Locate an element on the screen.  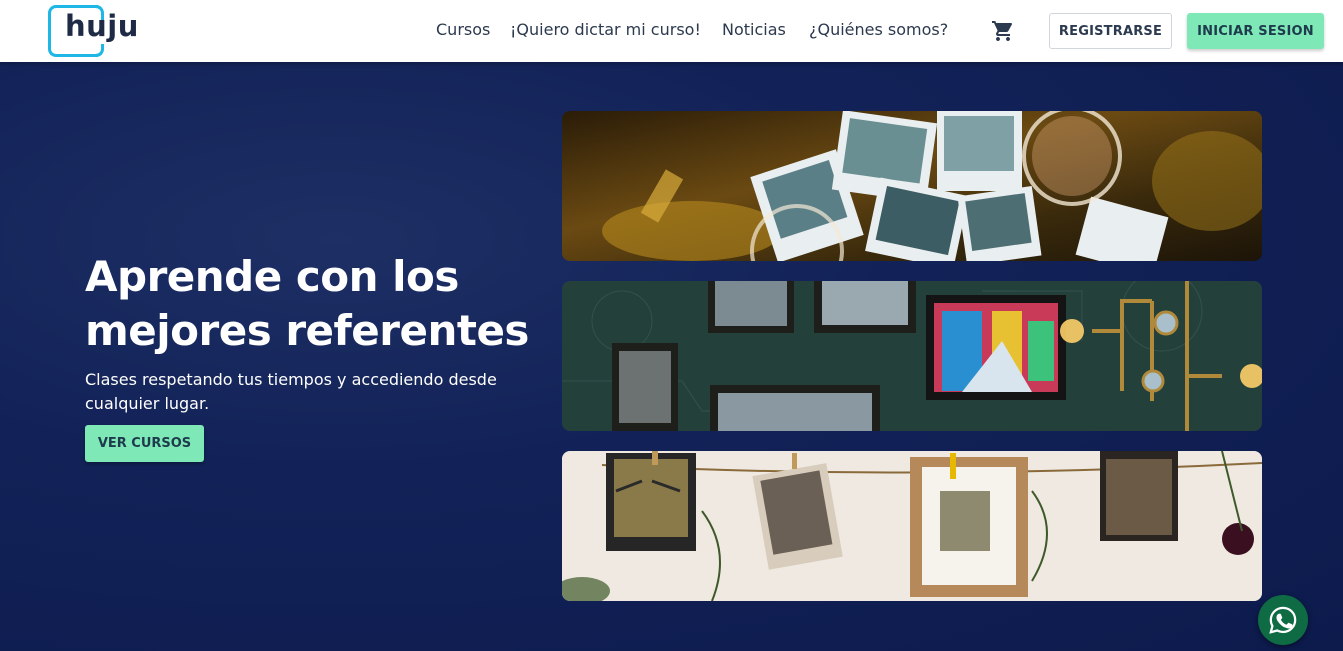
login-button: INICIAR SESION is located at coordinates (1255, 31).